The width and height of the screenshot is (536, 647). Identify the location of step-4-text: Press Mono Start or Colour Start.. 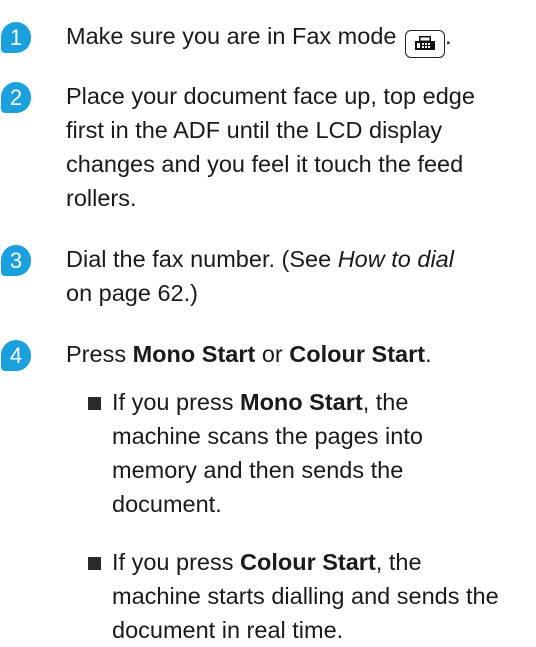
(298, 354).